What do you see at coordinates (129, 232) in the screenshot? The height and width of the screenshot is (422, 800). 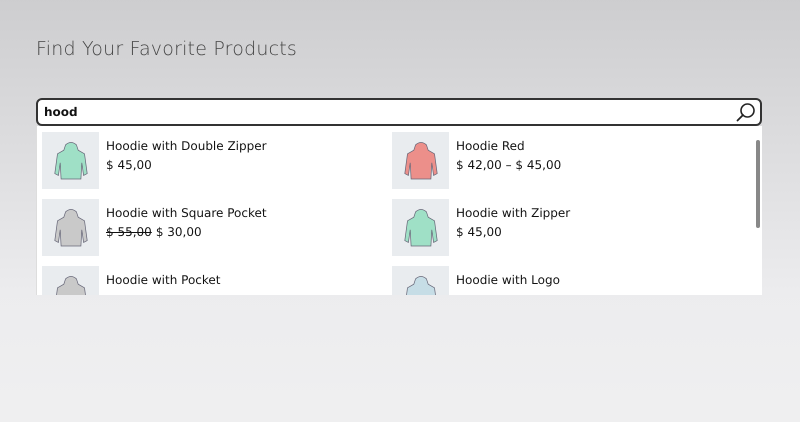 I see `old-price: $ 55,00` at bounding box center [129, 232].